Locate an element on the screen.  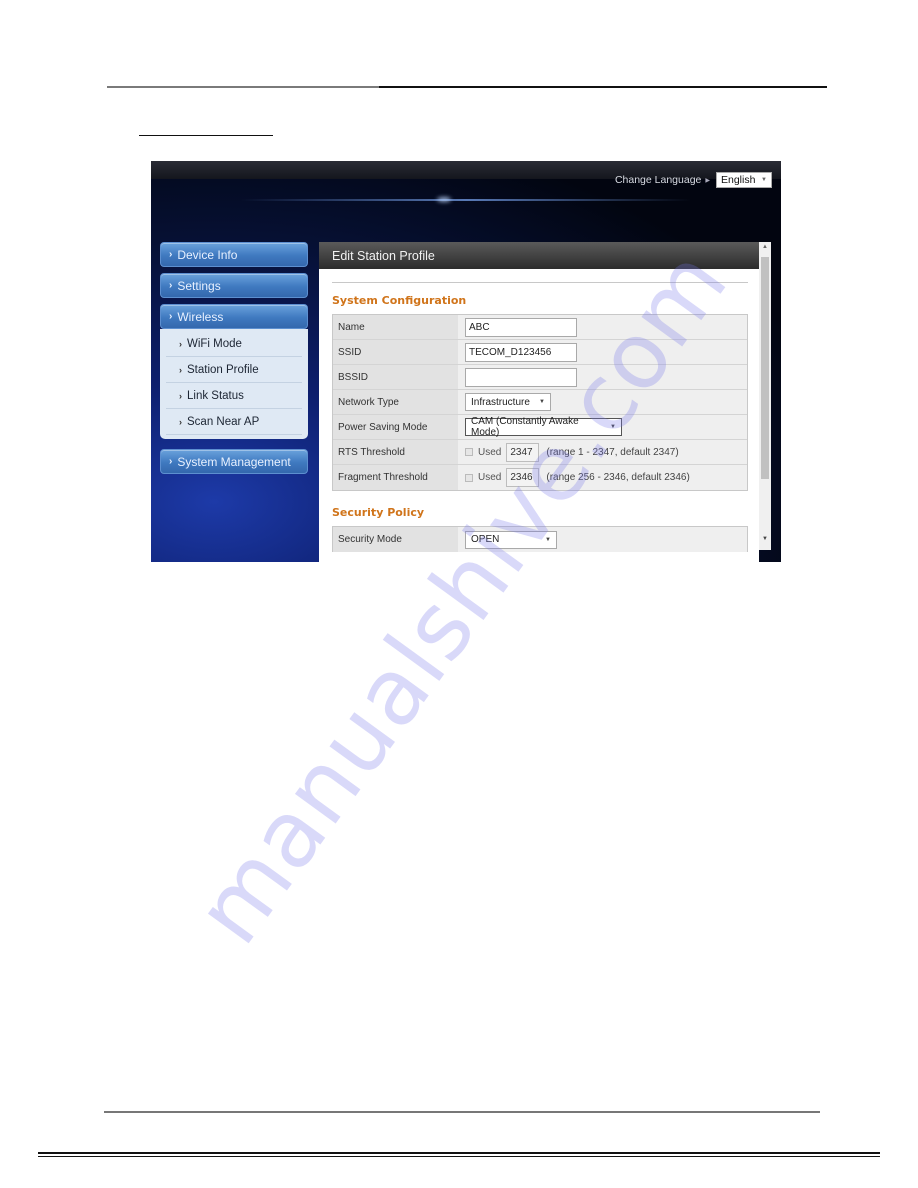
submenu-item-label: Station Profile is located at coordinates (223, 369).